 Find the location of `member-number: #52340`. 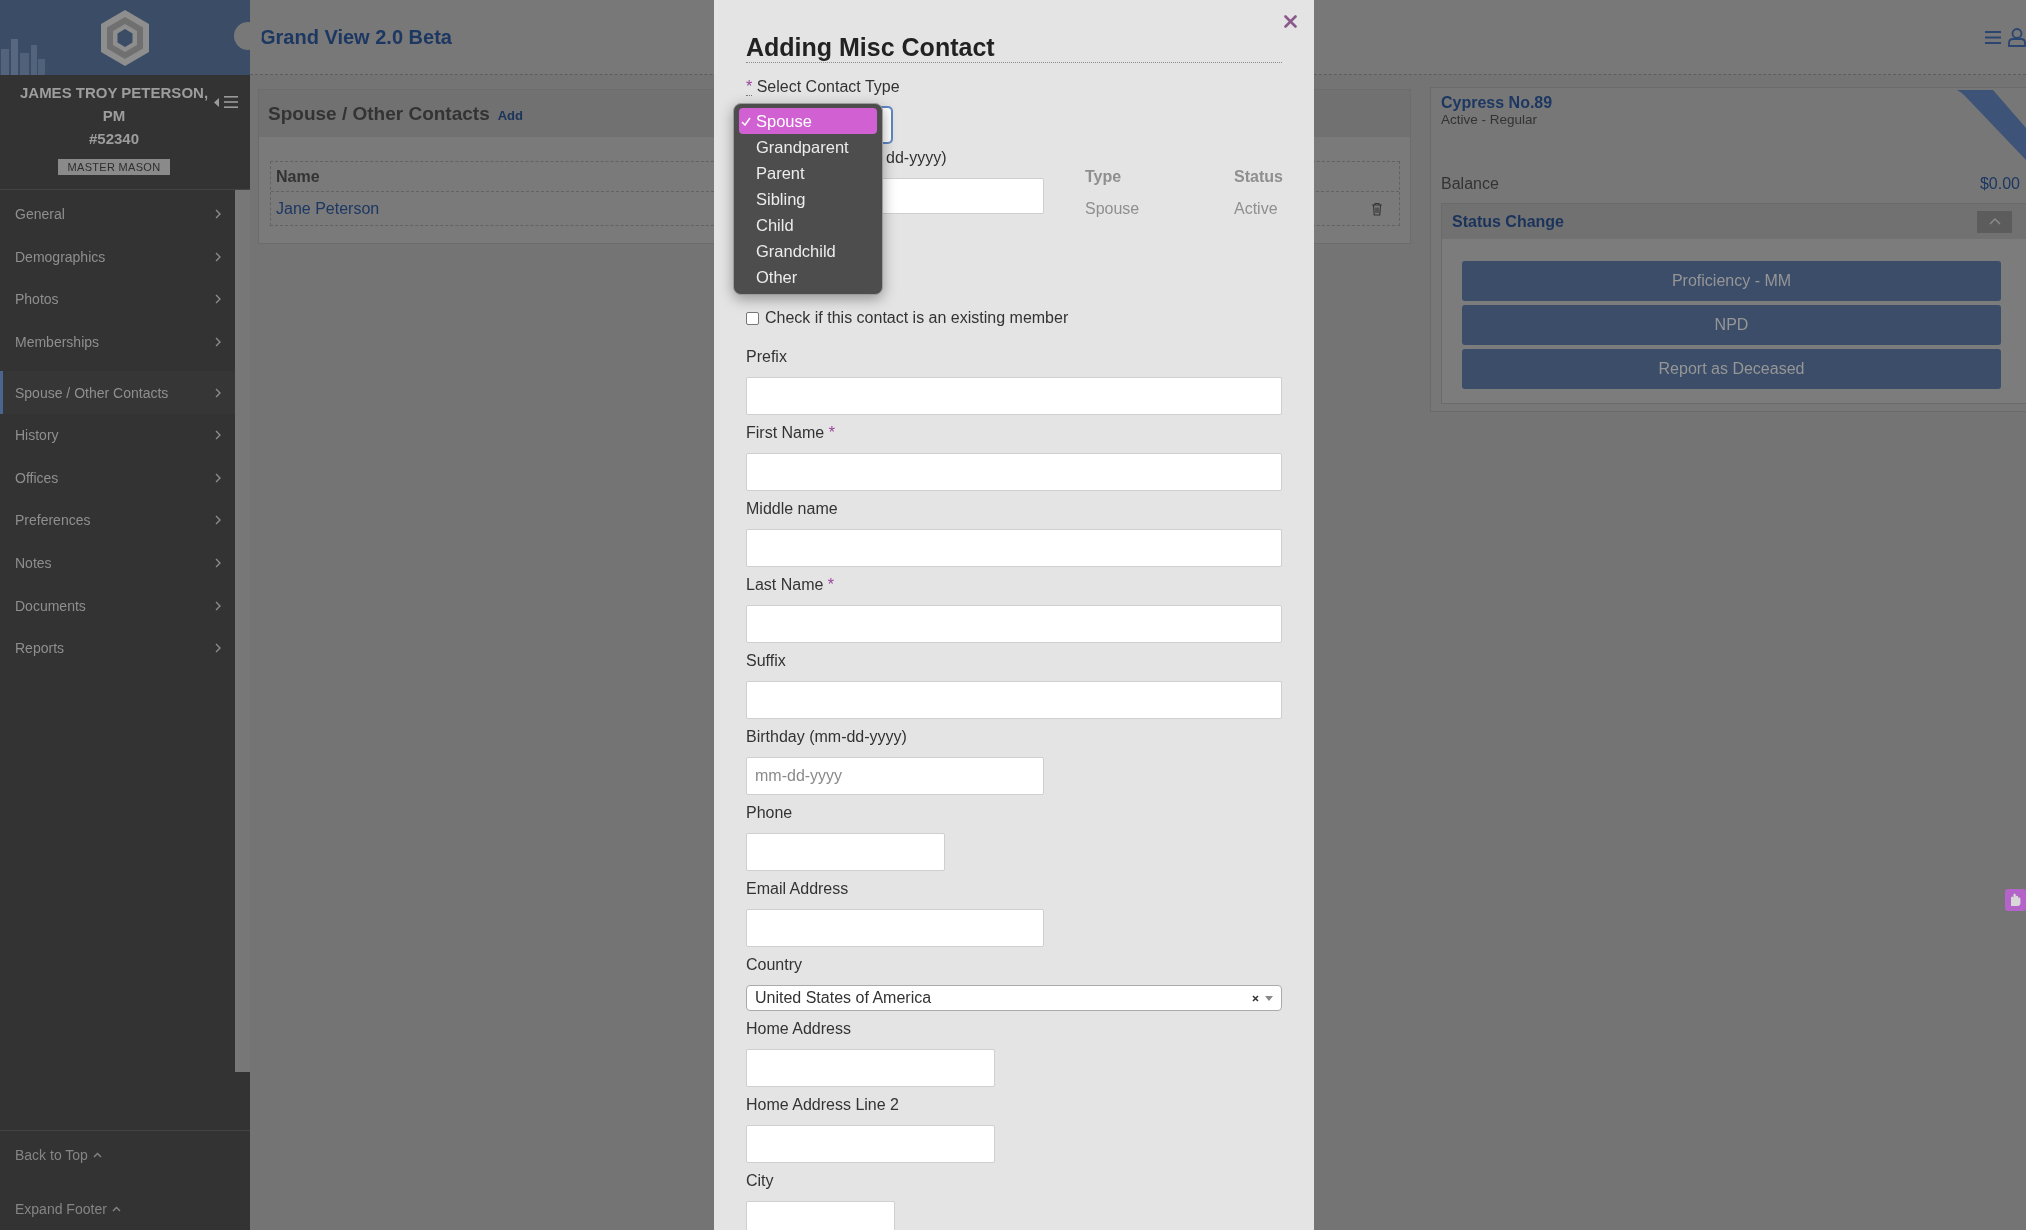

member-number: #52340 is located at coordinates (114, 139).